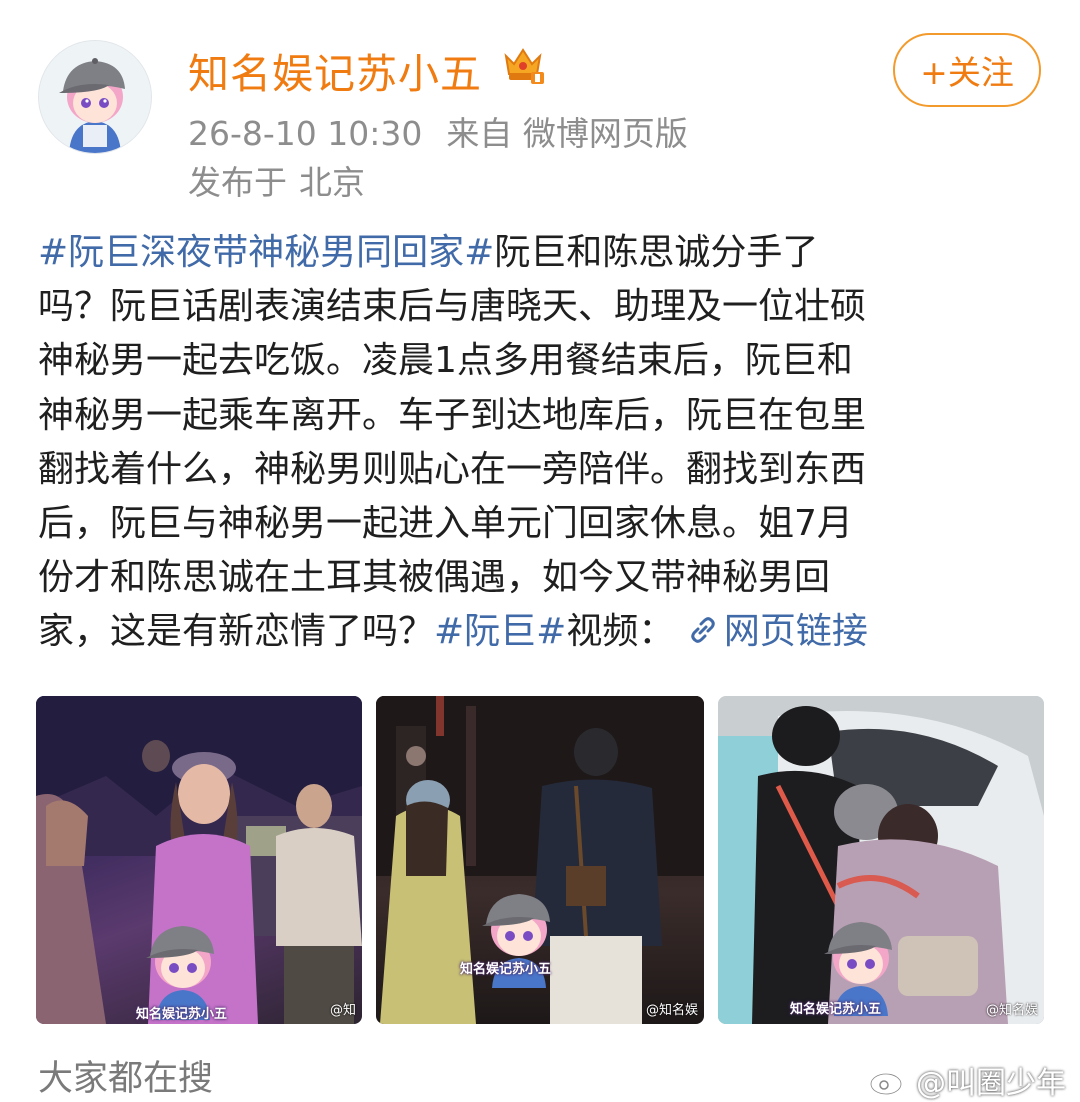 The image size is (1080, 1102). What do you see at coordinates (620, 632) in the screenshot?
I see `post-text-segment: 视频：` at bounding box center [620, 632].